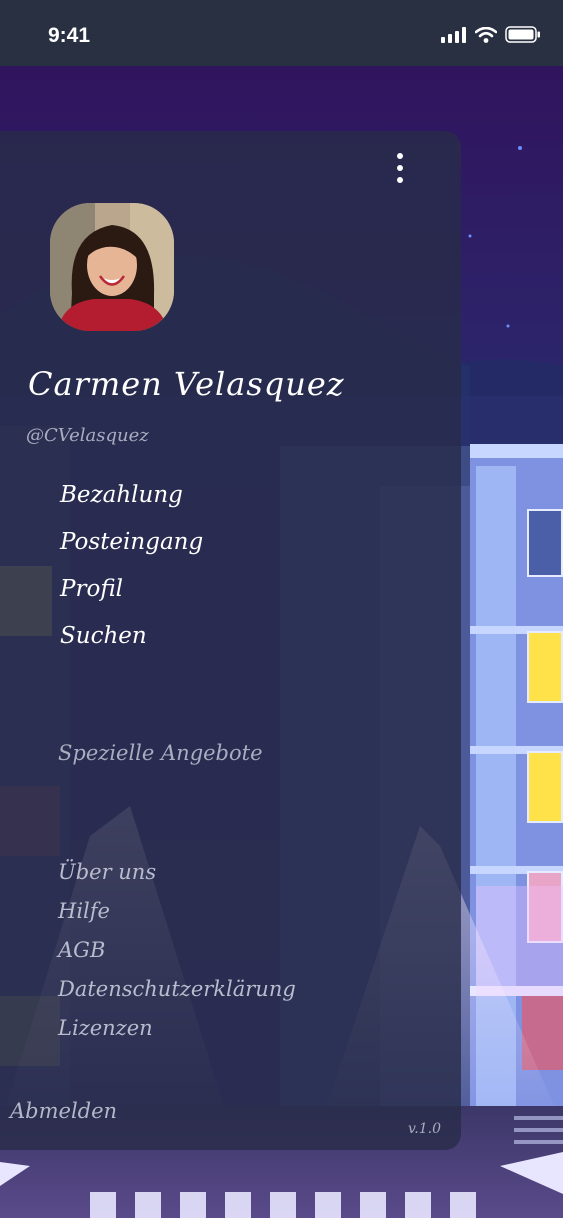  I want to click on nav-item-posteingang: Posteingang, so click(131, 549).